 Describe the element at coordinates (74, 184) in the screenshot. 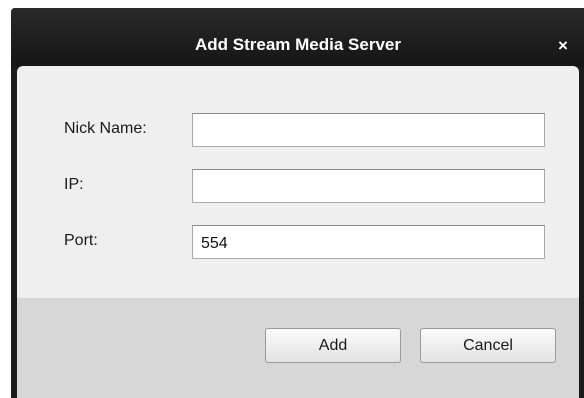

I see `ip-label: IP:` at that location.